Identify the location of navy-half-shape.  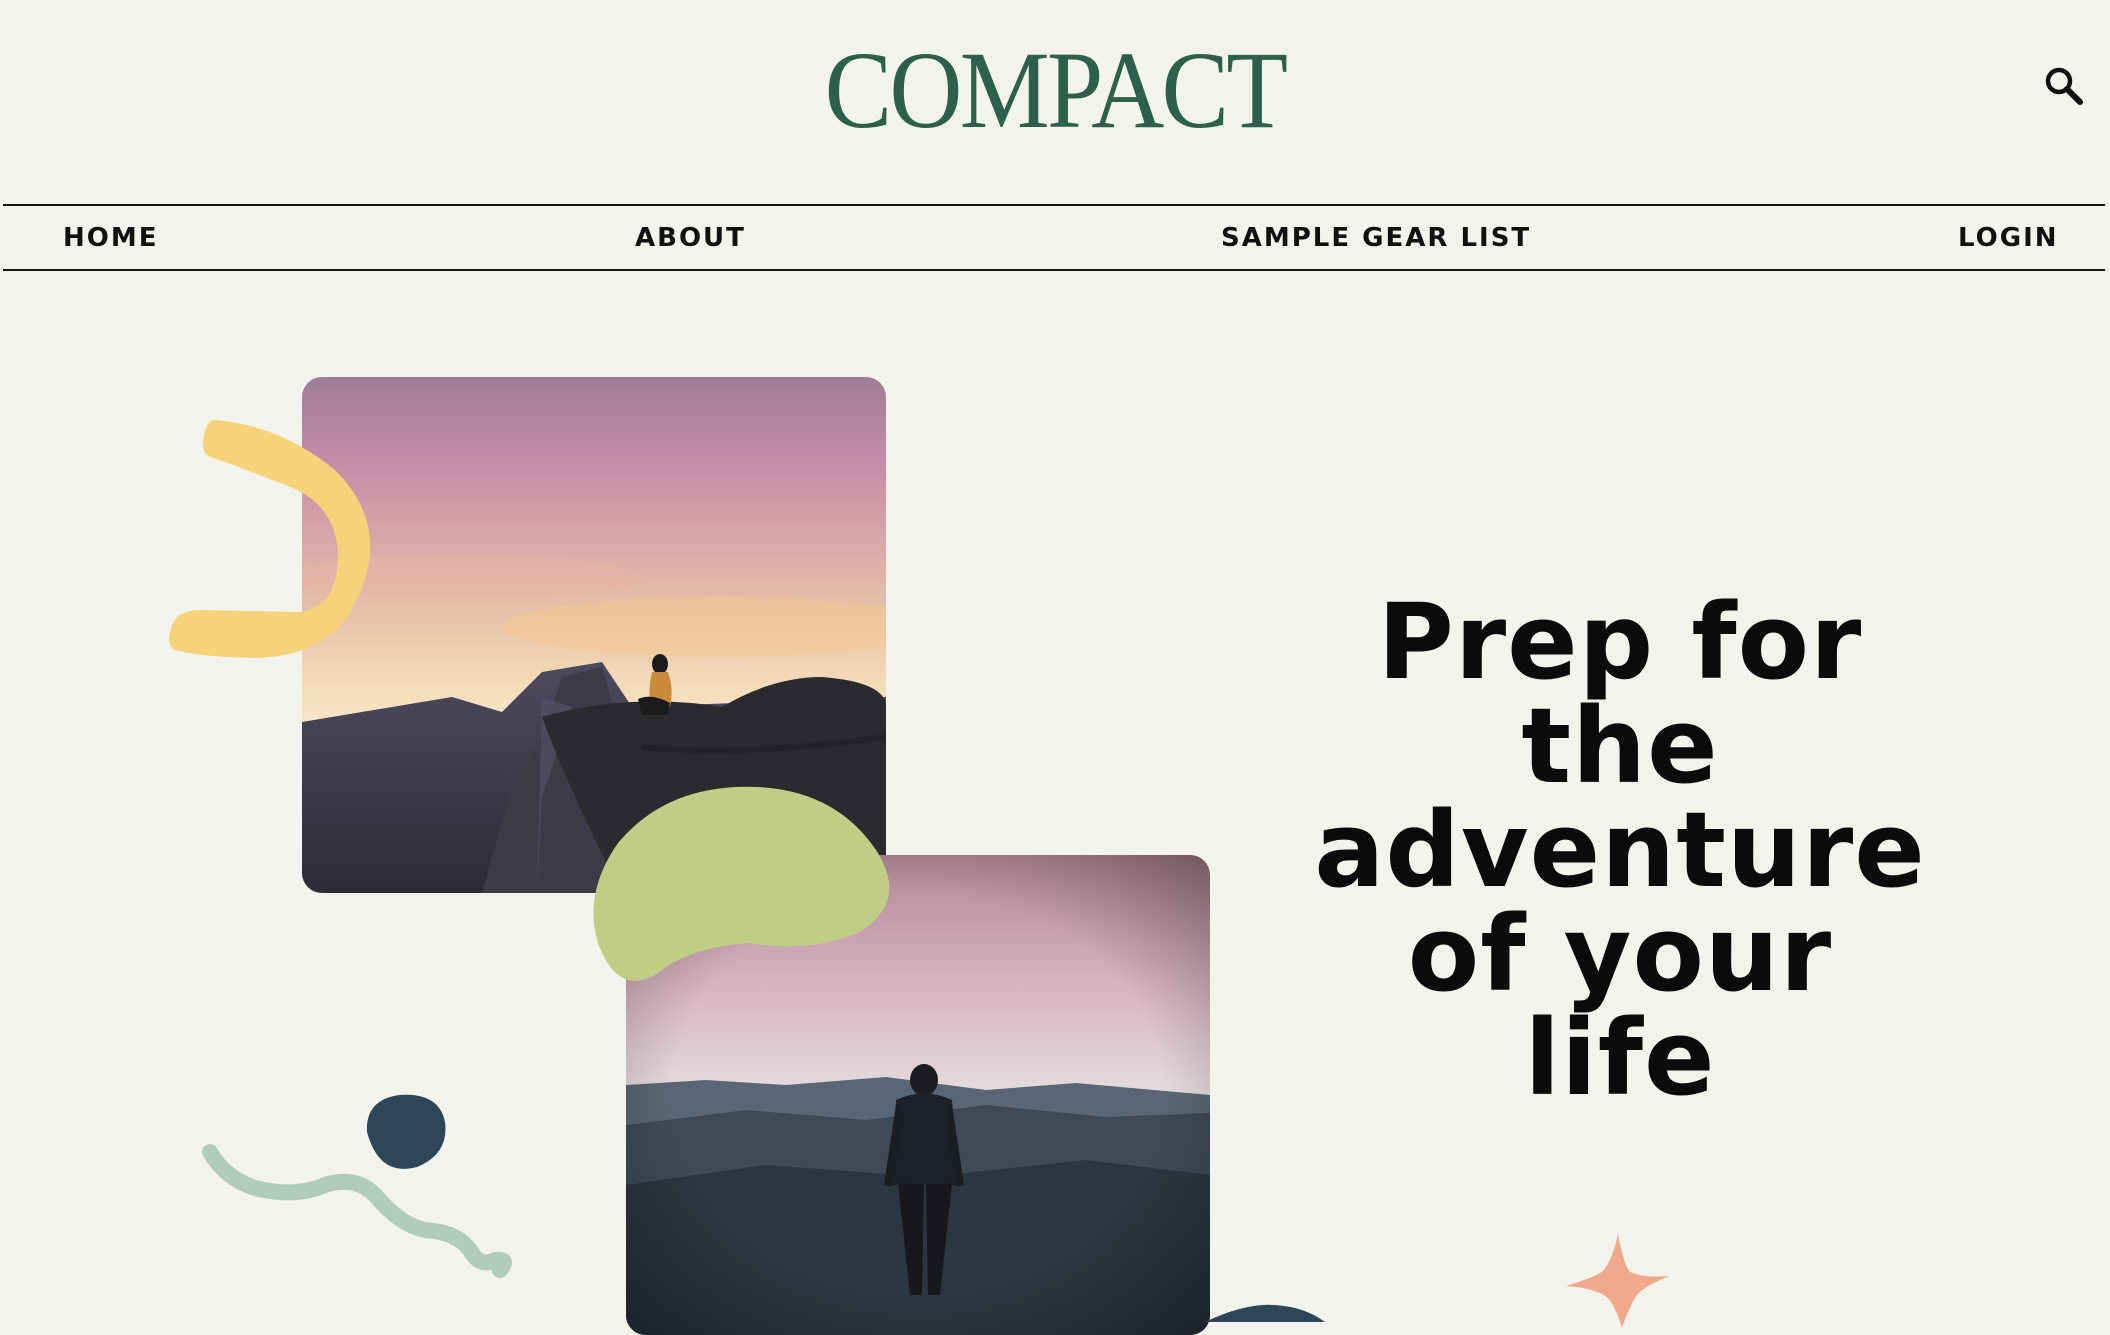
(1265, 1313).